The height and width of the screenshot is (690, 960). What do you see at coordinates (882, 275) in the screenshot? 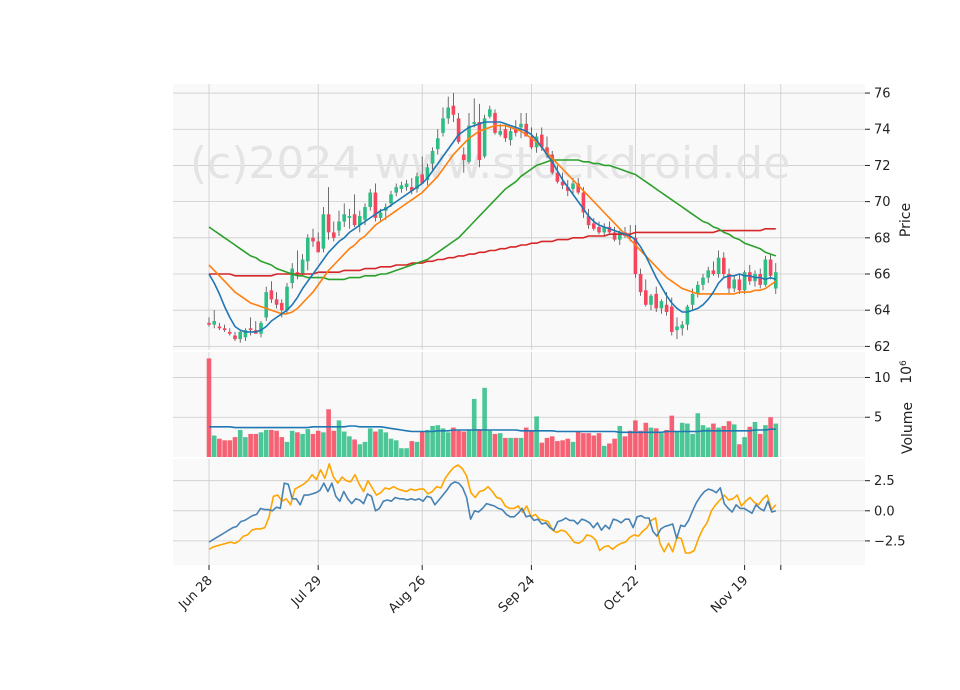
I see `y-tick-label: 66` at bounding box center [882, 275].